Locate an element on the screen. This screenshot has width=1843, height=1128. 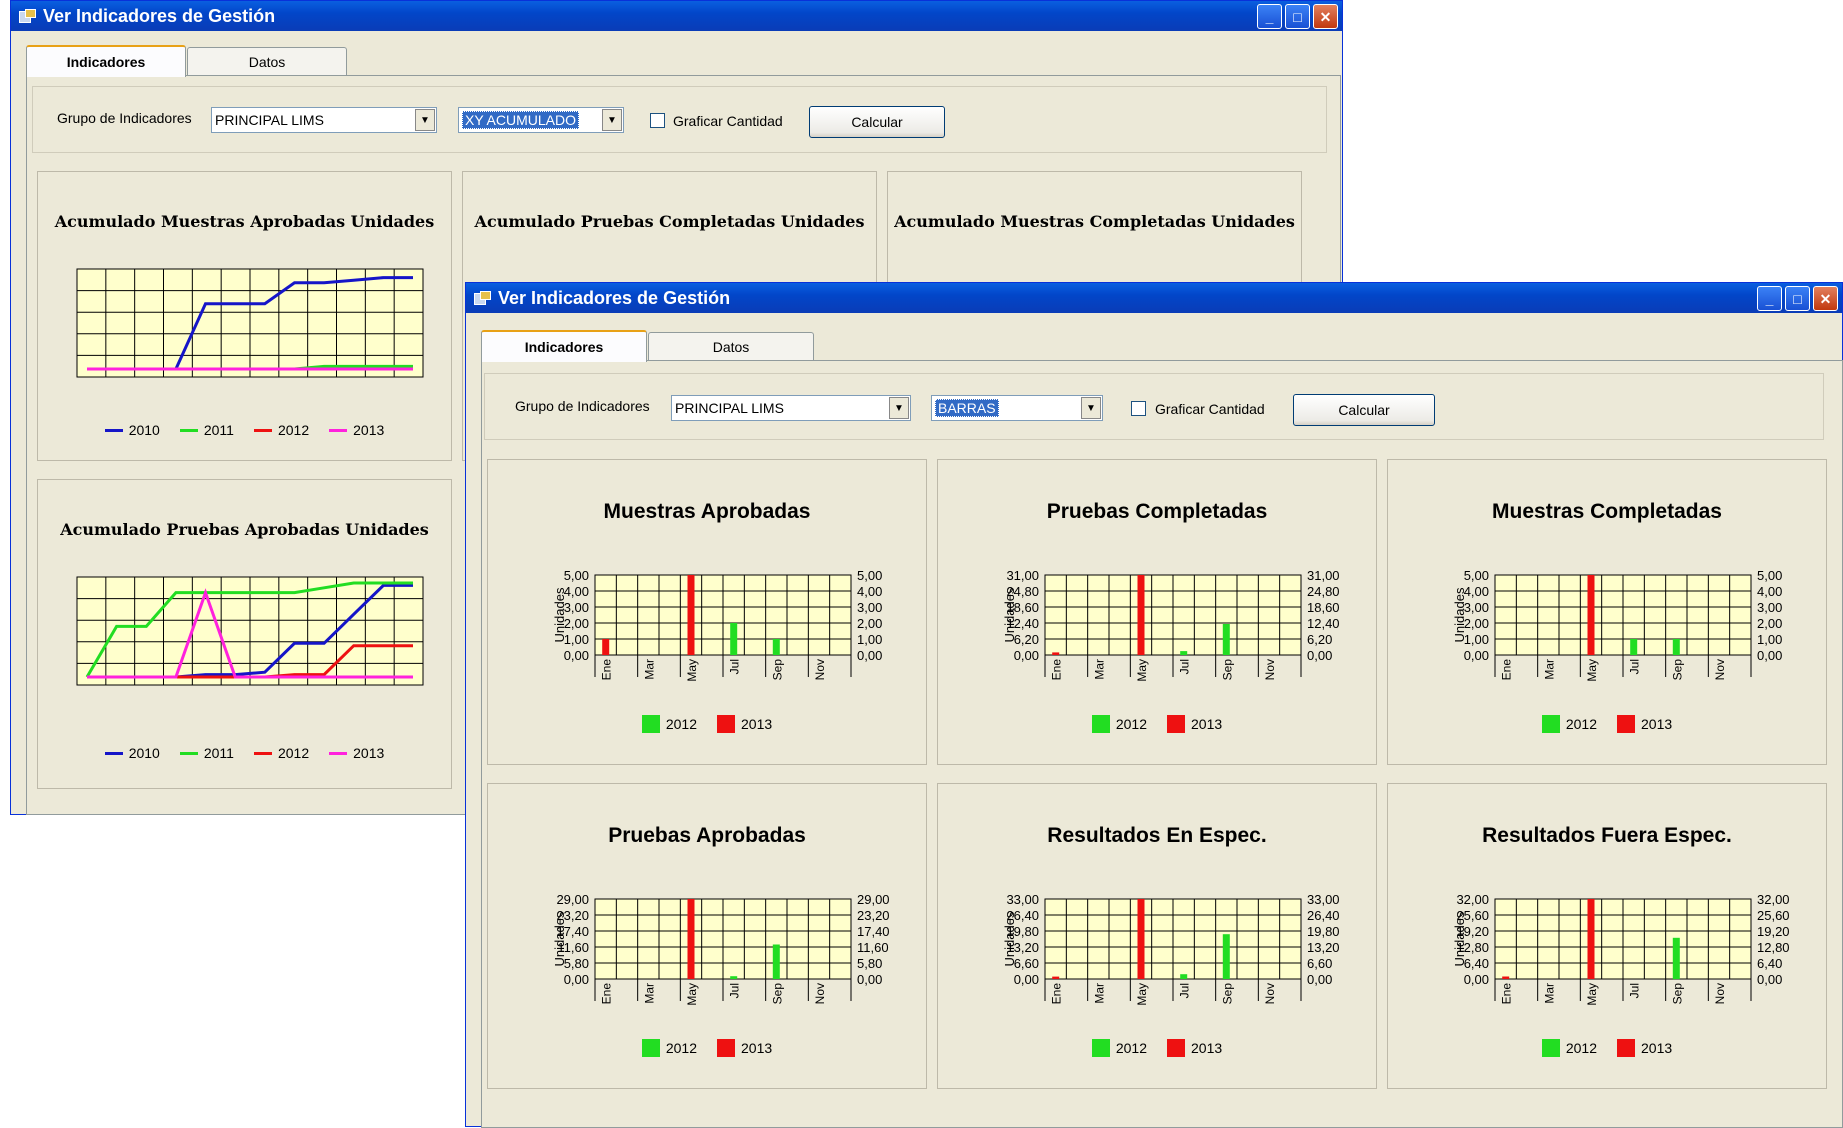
legend-label: 2011 is located at coordinates (218, 430).